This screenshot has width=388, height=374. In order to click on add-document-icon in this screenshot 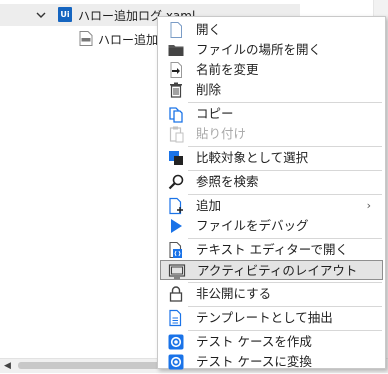, I will do `click(176, 206)`.